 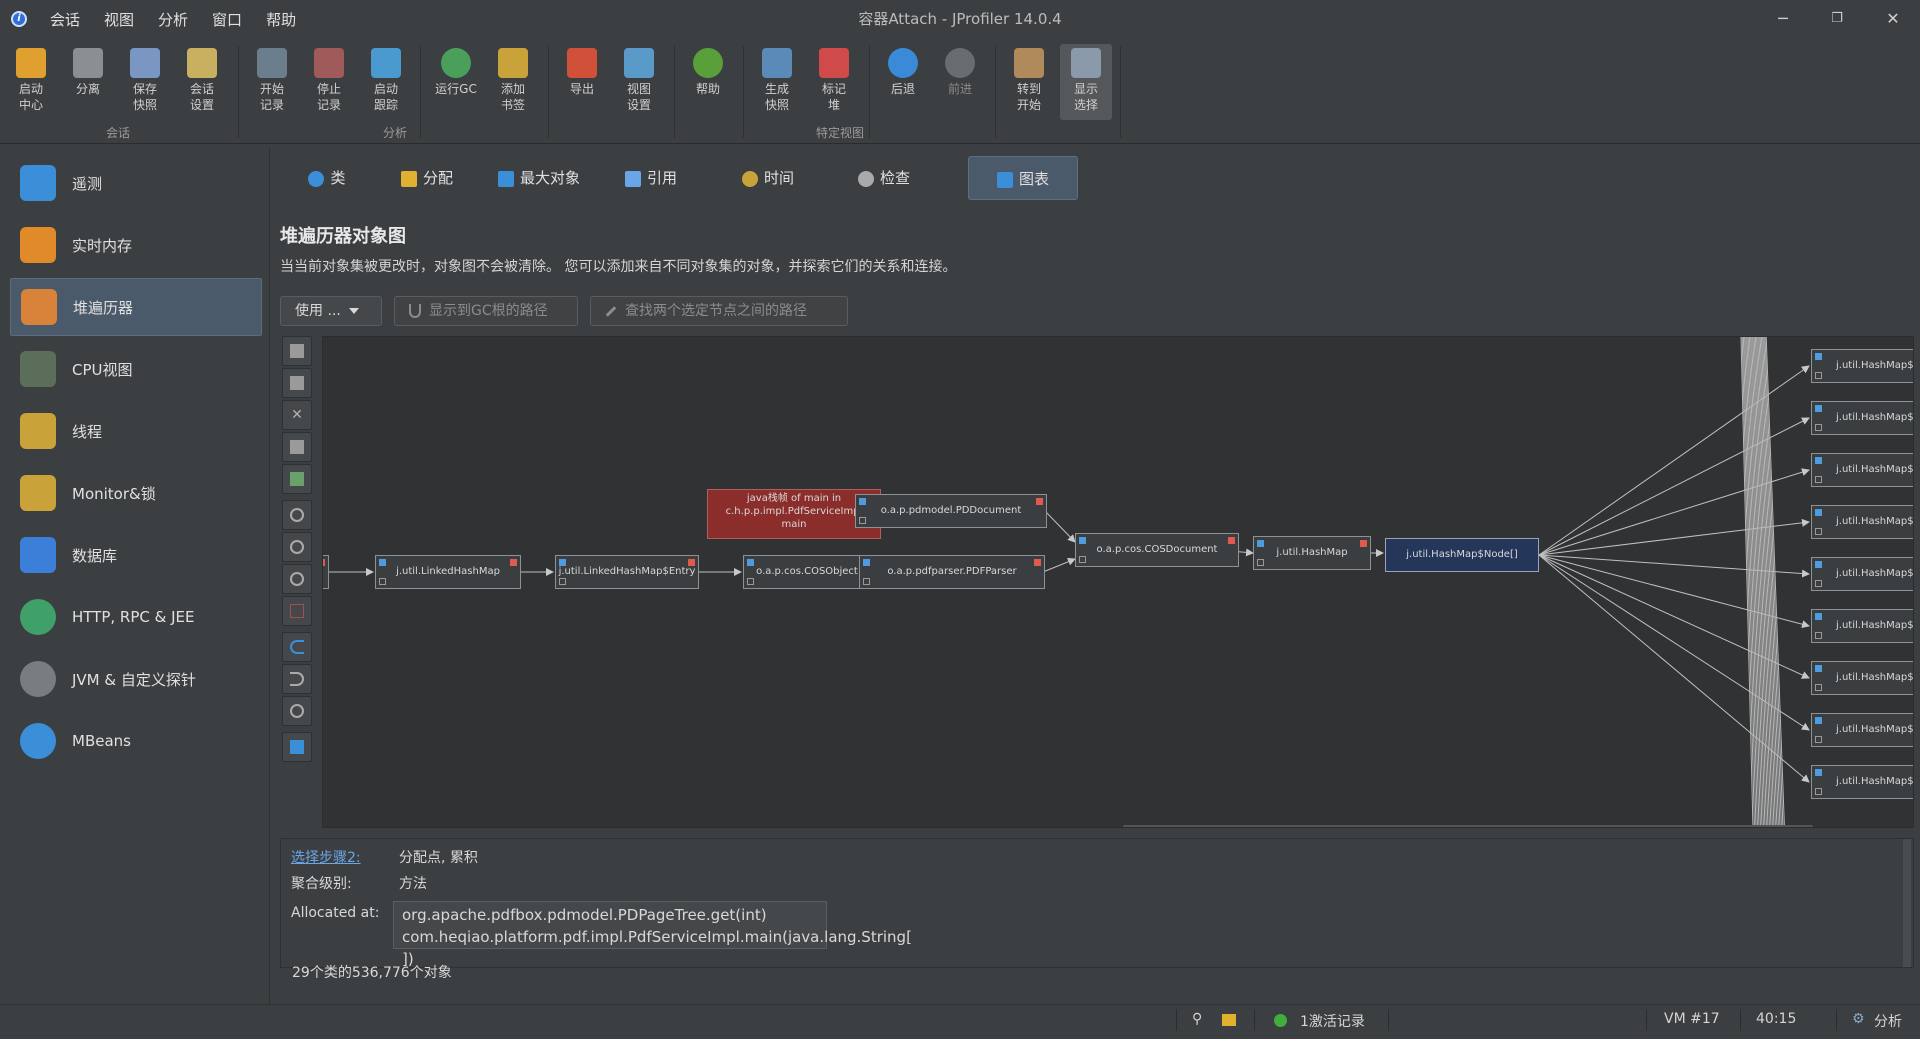 What do you see at coordinates (448, 572) in the screenshot?
I see `graph-node-linkedhashmap: j.util.LinkedHashMap` at bounding box center [448, 572].